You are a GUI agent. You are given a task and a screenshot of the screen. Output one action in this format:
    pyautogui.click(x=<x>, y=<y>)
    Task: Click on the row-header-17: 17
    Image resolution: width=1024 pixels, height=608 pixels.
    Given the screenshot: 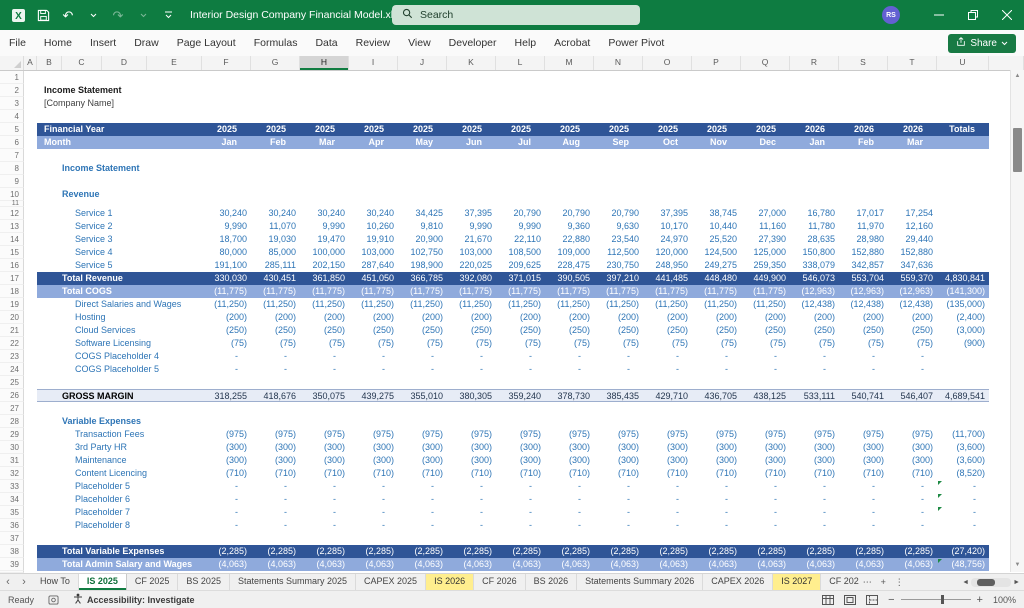 What is the action you would take?
    pyautogui.click(x=12, y=278)
    